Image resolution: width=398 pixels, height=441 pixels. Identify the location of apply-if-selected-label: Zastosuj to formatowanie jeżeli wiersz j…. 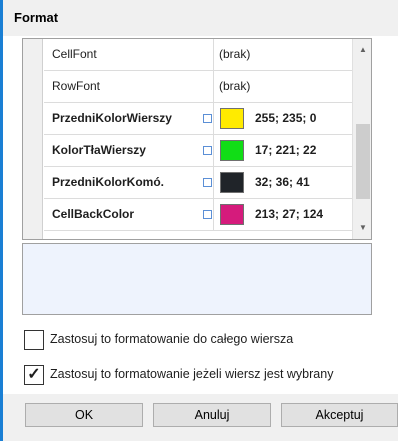
(191, 374).